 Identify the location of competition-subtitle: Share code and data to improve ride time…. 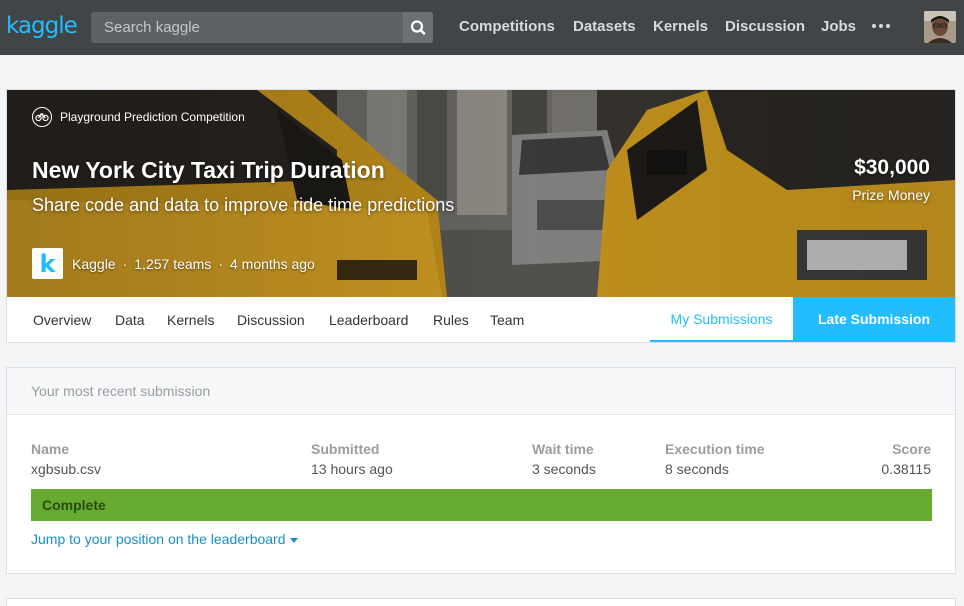
(243, 205).